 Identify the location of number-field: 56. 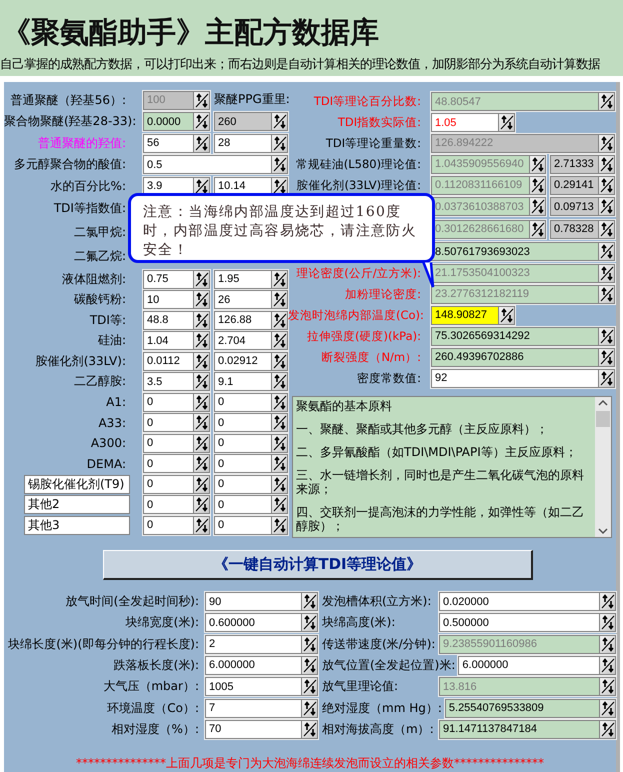
(176, 143).